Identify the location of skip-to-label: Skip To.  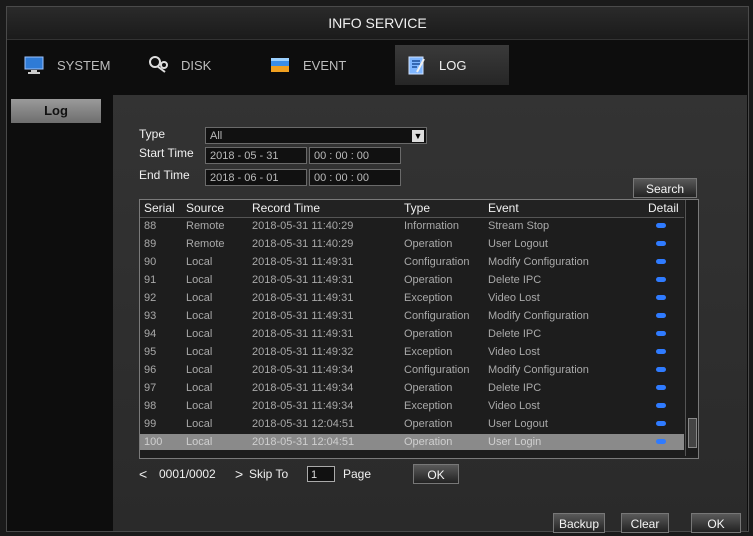
(269, 474).